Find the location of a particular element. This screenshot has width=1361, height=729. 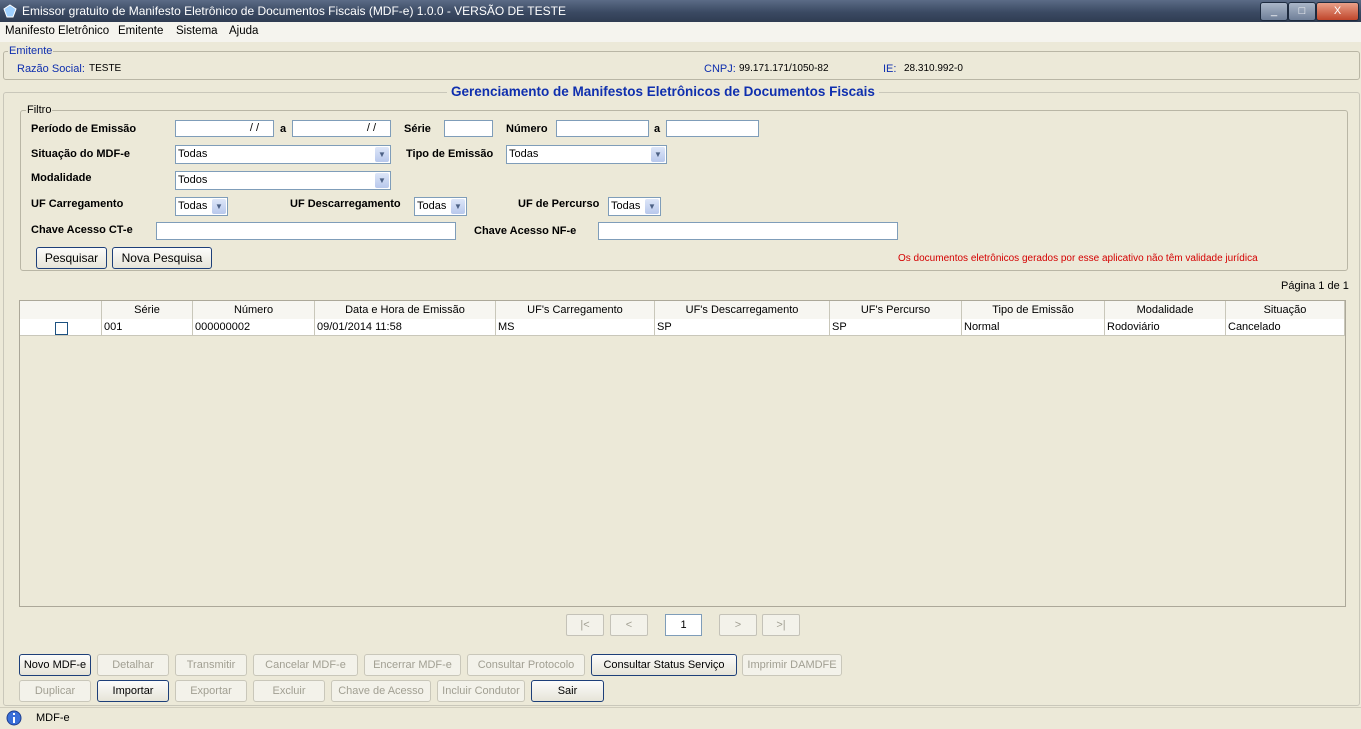

menu-manifesto: Manifesto Eletrônico is located at coordinates (57, 31).